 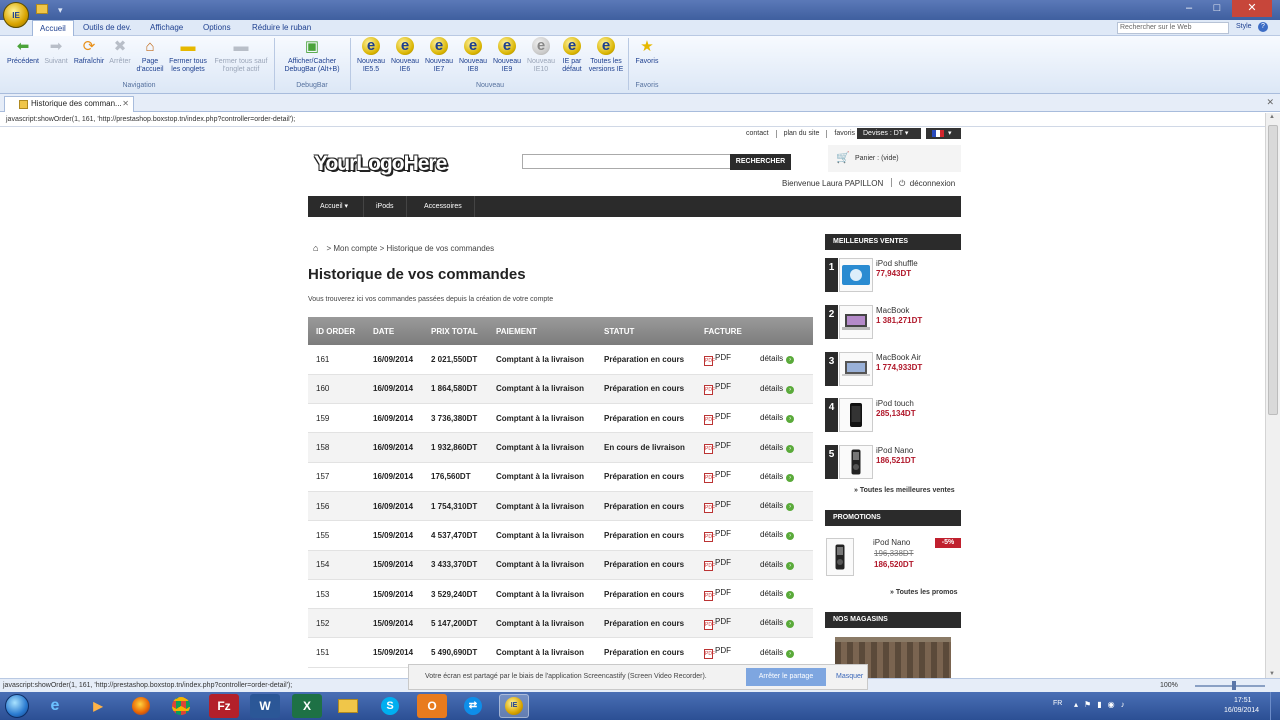 I want to click on all-bestsellers-link: » Toutes les meilleures ventes, so click(x=904, y=490).